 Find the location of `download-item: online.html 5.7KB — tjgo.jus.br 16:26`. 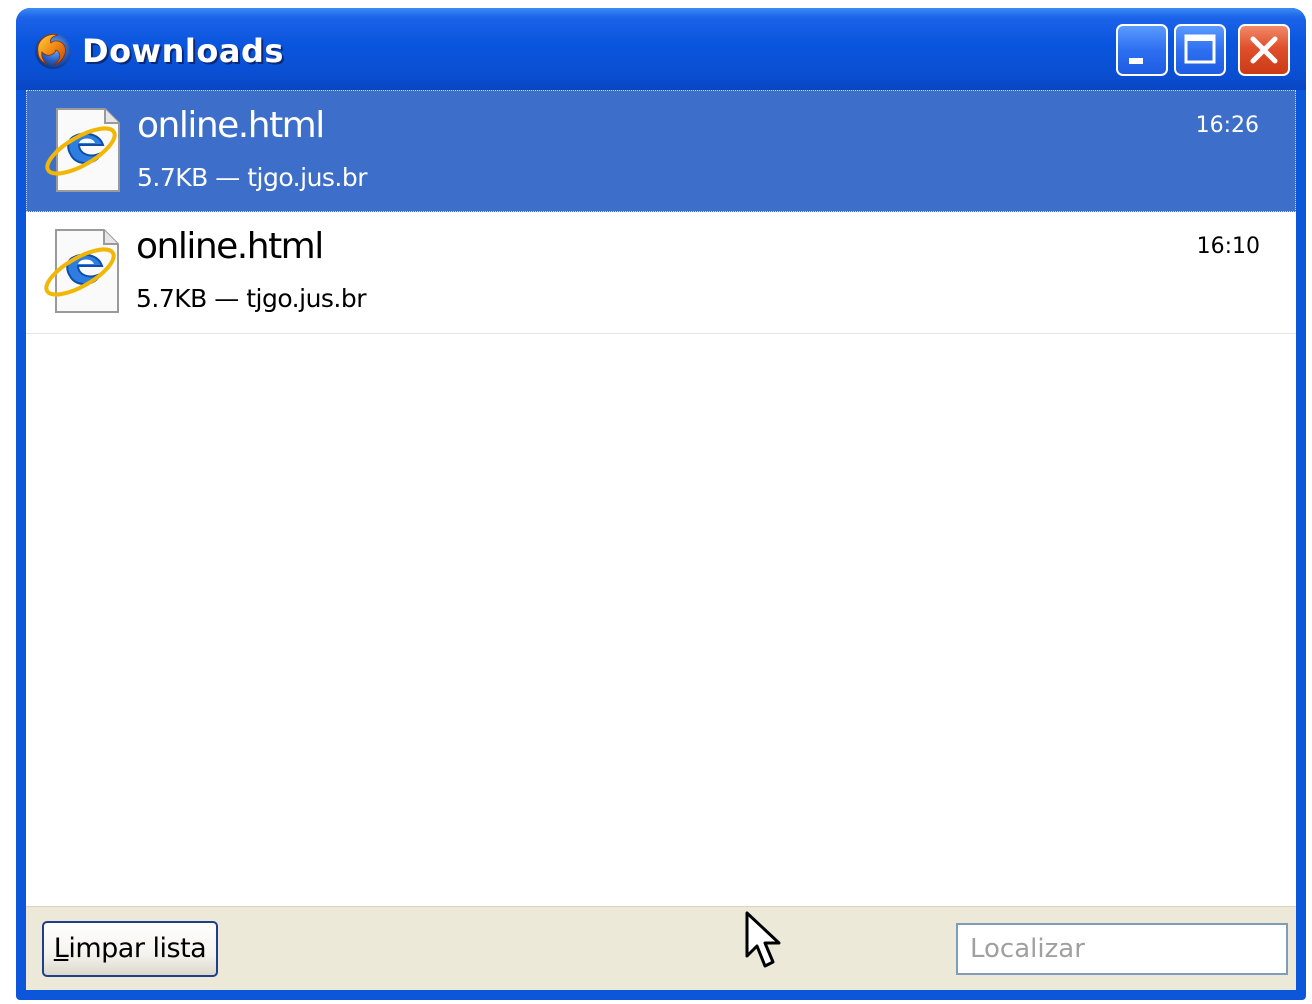

download-item: online.html 5.7KB — tjgo.jus.br 16:26 is located at coordinates (661, 151).